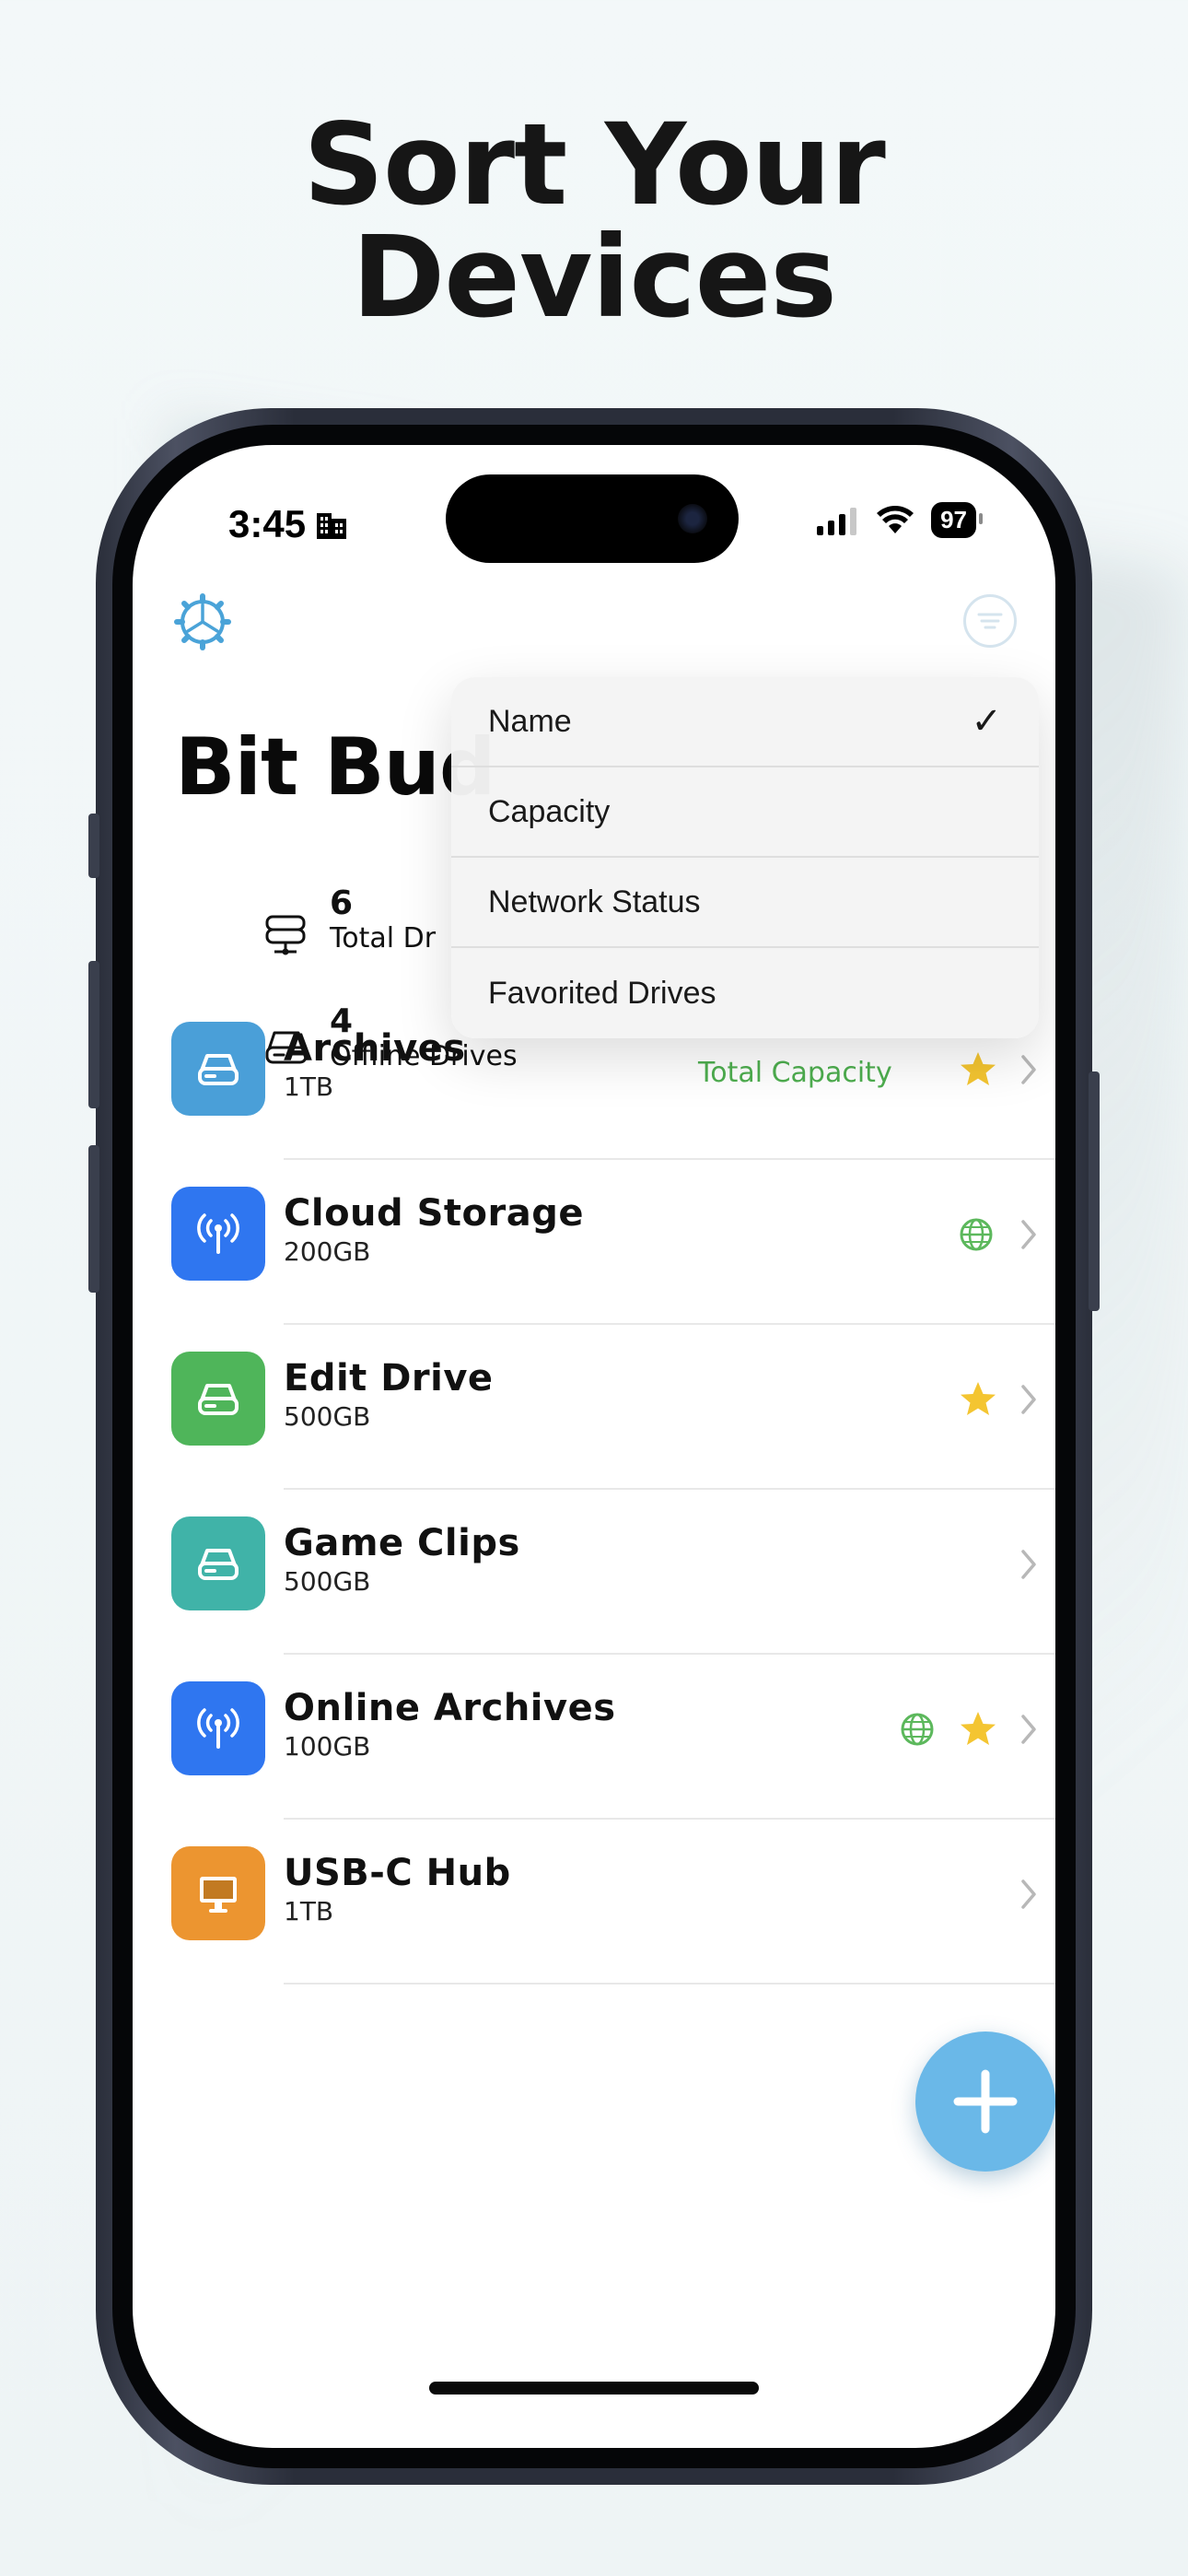 The image size is (1188, 2576). I want to click on sort-option-label: Name, so click(530, 721).